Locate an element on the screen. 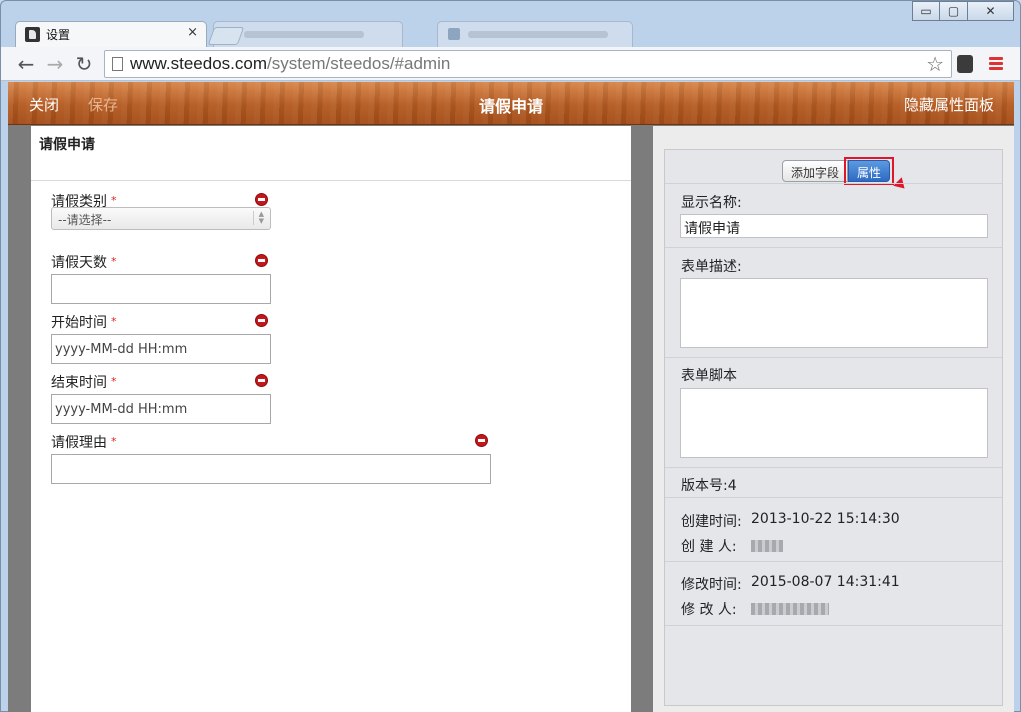 This screenshot has height=712, width=1021. leave-days-input is located at coordinates (161, 289).